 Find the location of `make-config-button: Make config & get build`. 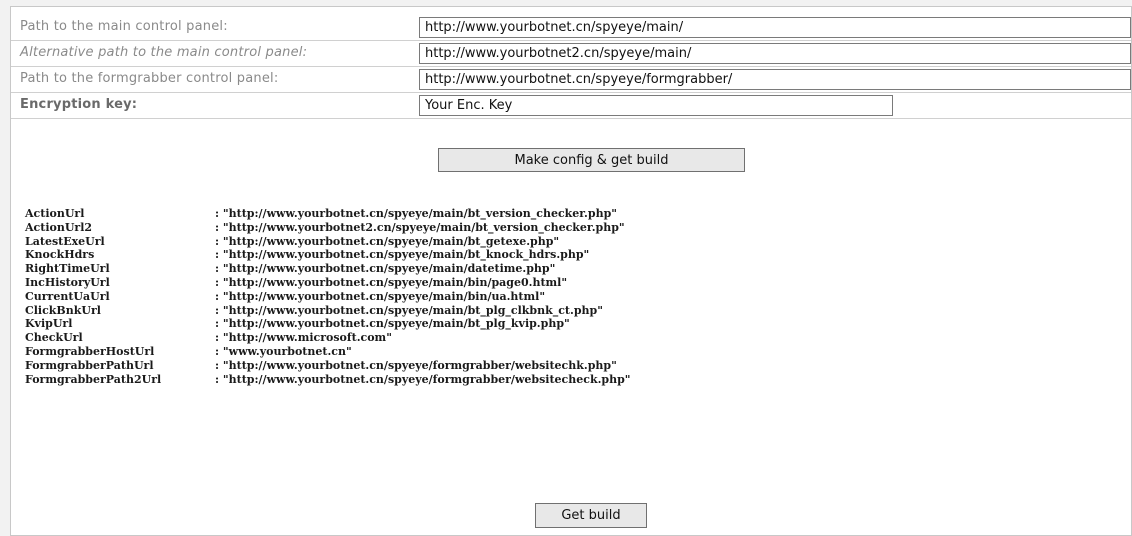

make-config-button: Make config & get build is located at coordinates (591, 160).